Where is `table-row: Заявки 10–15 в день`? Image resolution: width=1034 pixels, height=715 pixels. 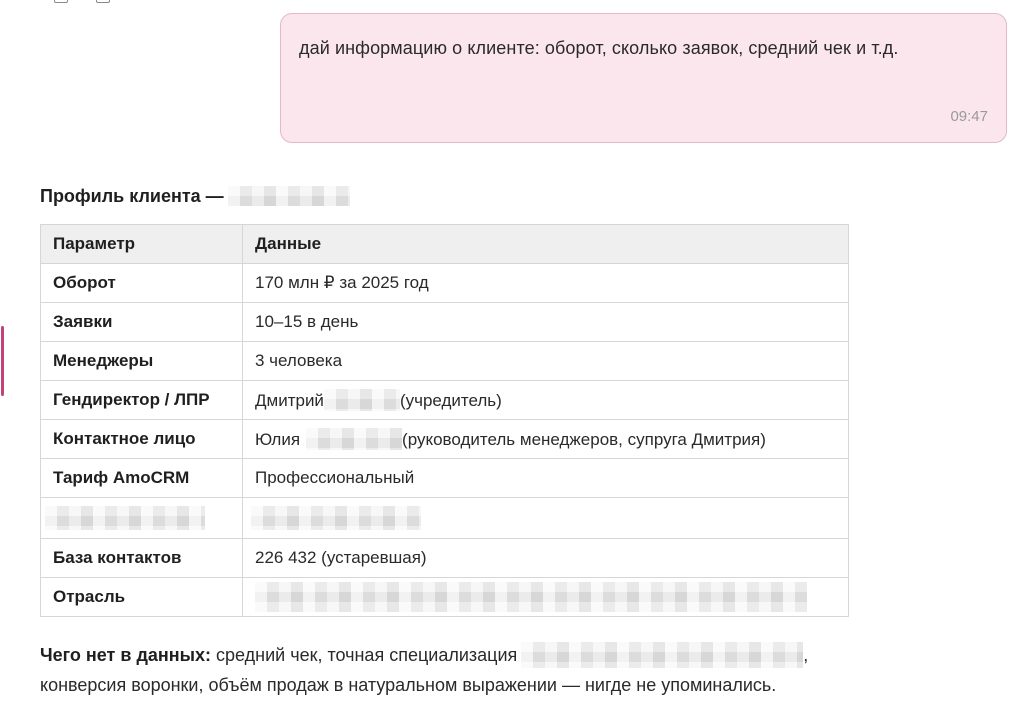
table-row: Заявки 10–15 в день is located at coordinates (444, 322).